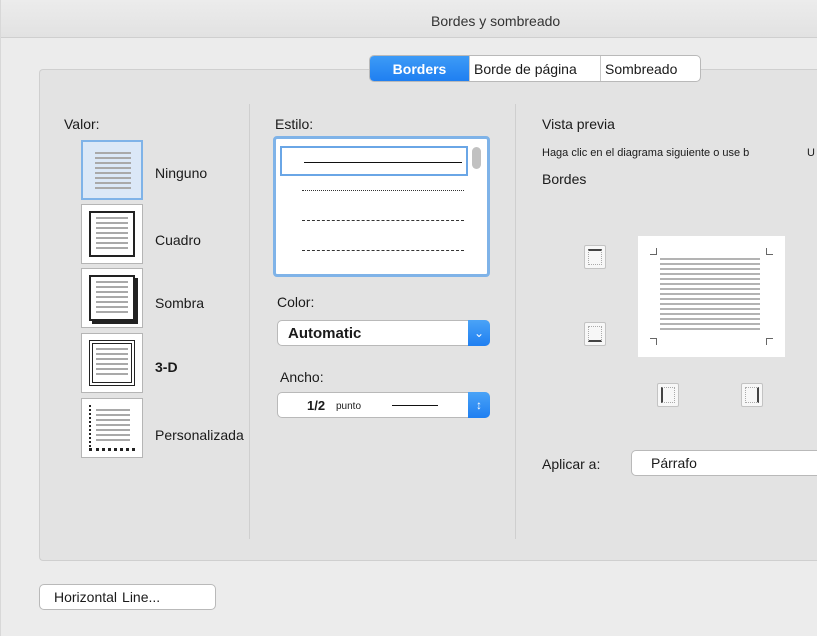 The width and height of the screenshot is (817, 636). What do you see at coordinates (316, 405) in the screenshot?
I see `width-value: 1/2` at bounding box center [316, 405].